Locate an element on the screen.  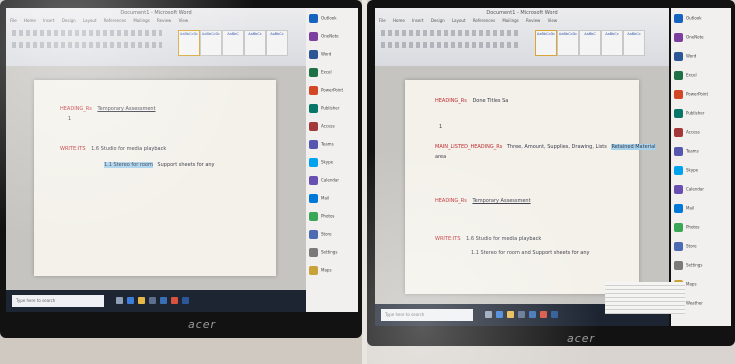
window-title: Document1 - Microsoft Word is located at coordinates (156, 13).